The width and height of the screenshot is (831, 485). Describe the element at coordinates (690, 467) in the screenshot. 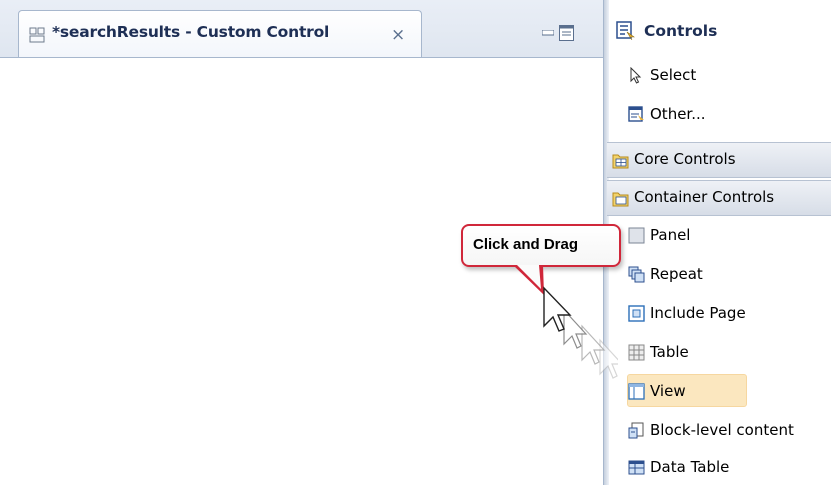

I see `palette-item-label: Data Table` at that location.